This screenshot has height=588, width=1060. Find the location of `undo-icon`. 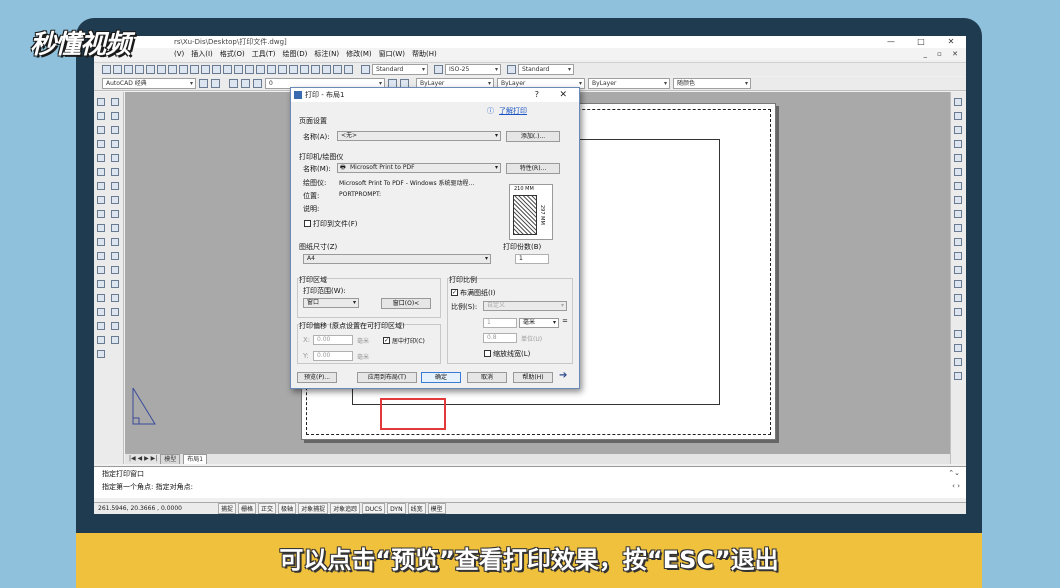

undo-icon is located at coordinates (216, 69).